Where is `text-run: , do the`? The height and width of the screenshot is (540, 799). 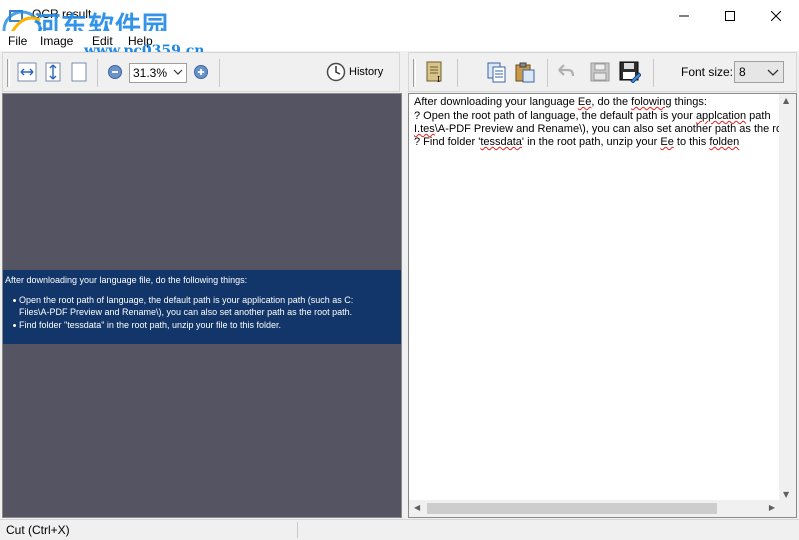
text-run: , do the is located at coordinates (611, 102).